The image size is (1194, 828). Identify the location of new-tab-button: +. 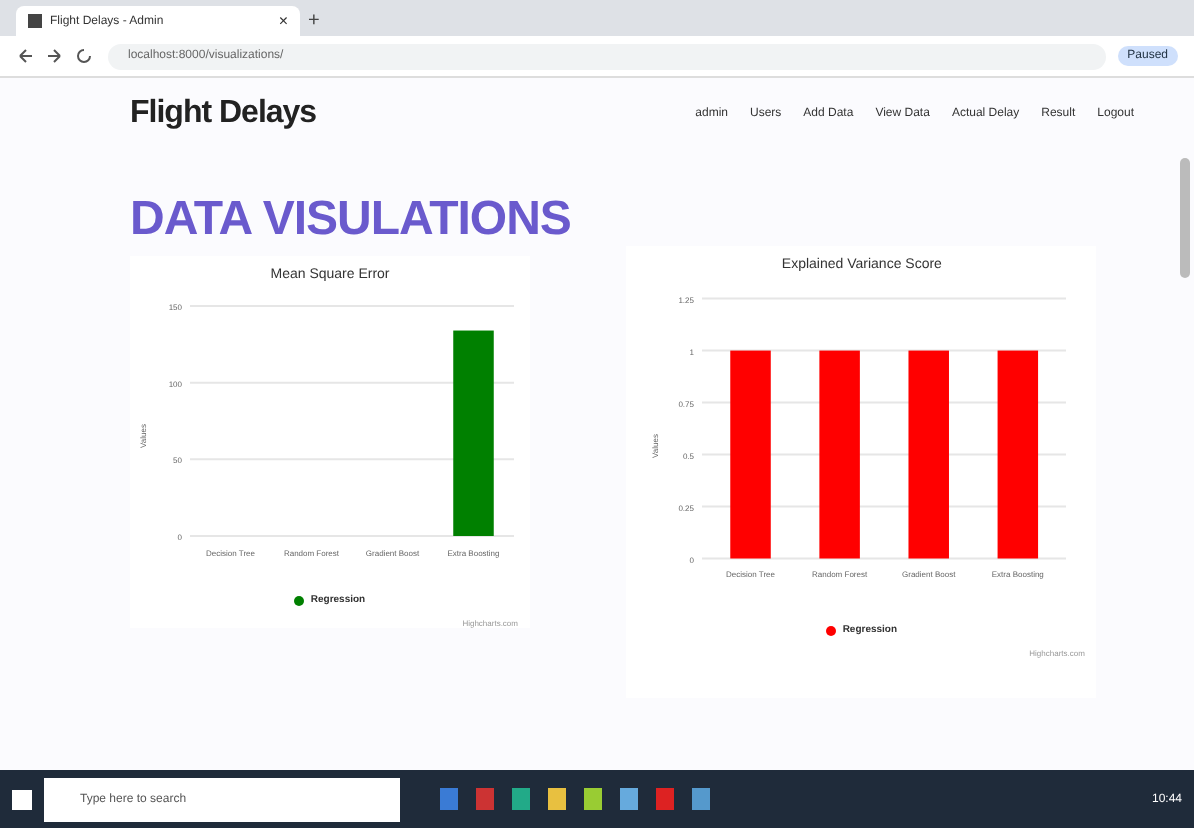
(314, 21).